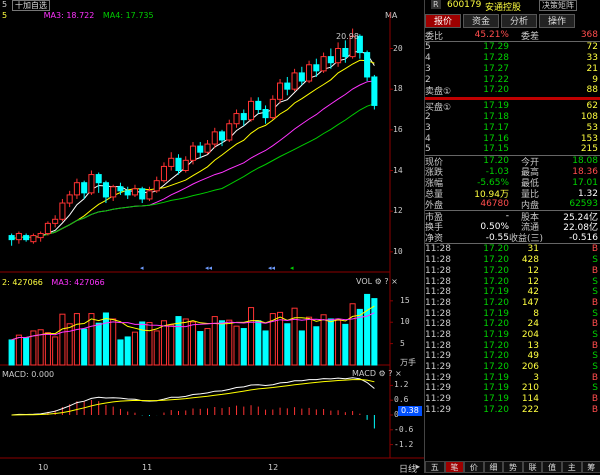 Image resolution: width=600 pixels, height=475 pixels. I want to click on tick-volume: 42, so click(524, 292).